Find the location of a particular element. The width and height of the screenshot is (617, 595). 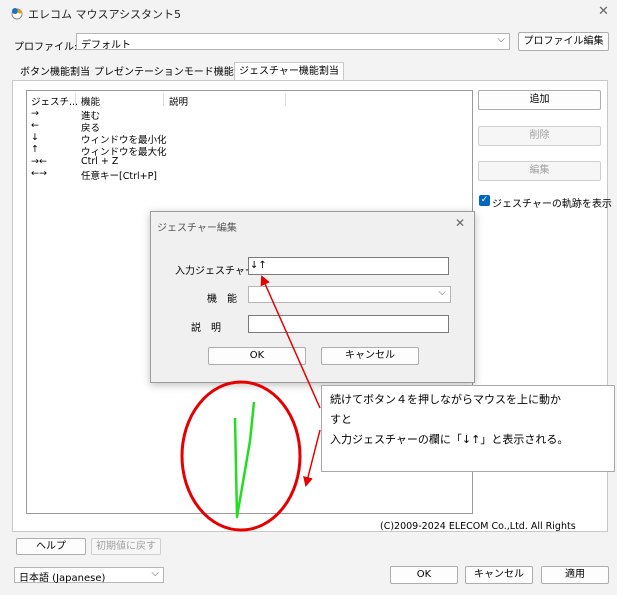

function-cell: Ctrl + Z is located at coordinates (100, 161).